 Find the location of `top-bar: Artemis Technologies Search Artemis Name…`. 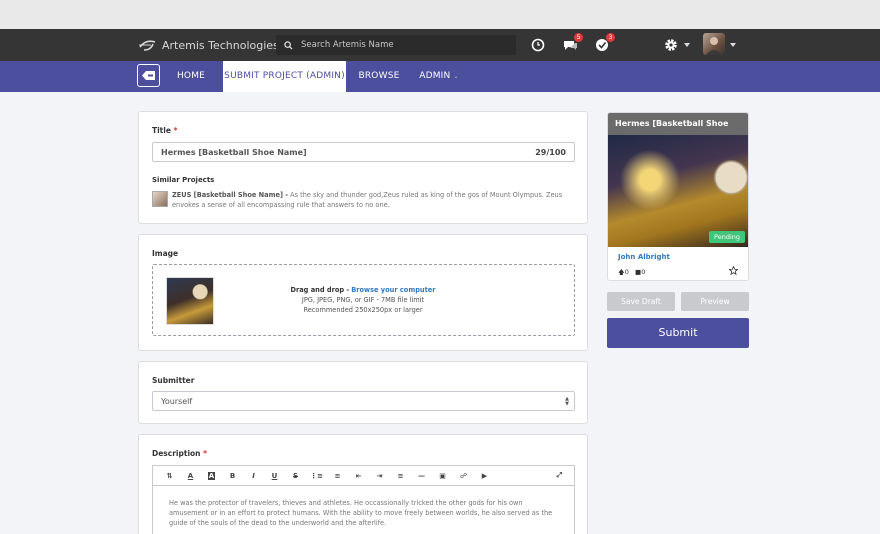

top-bar: Artemis Technologies Search Artemis Name… is located at coordinates (440, 45).